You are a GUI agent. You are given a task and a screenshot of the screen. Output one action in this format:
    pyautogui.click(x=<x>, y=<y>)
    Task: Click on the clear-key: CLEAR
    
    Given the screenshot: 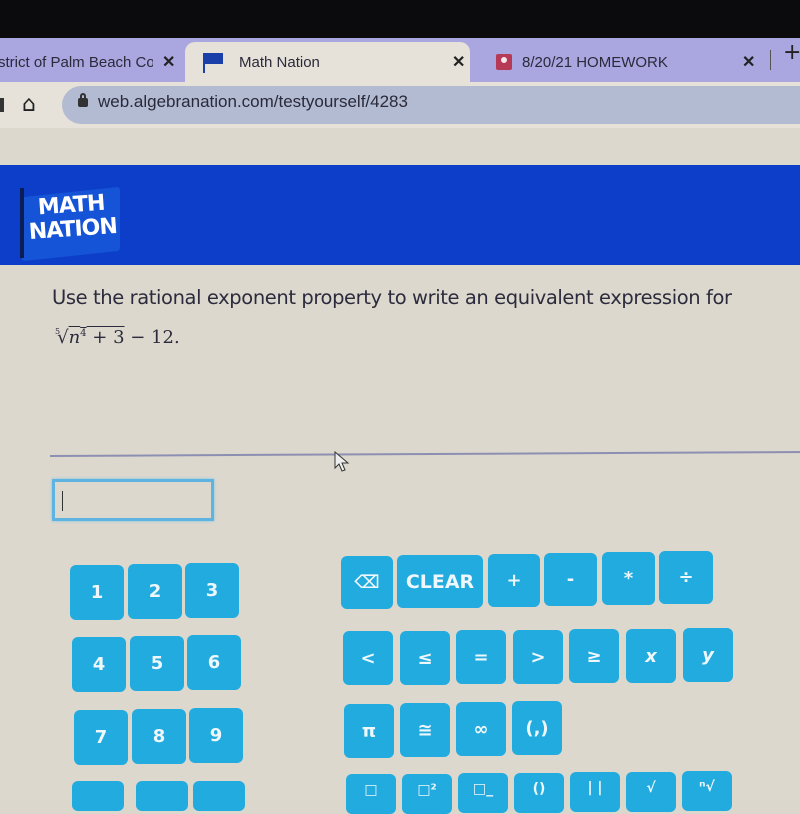 What is the action you would take?
    pyautogui.click(x=440, y=581)
    